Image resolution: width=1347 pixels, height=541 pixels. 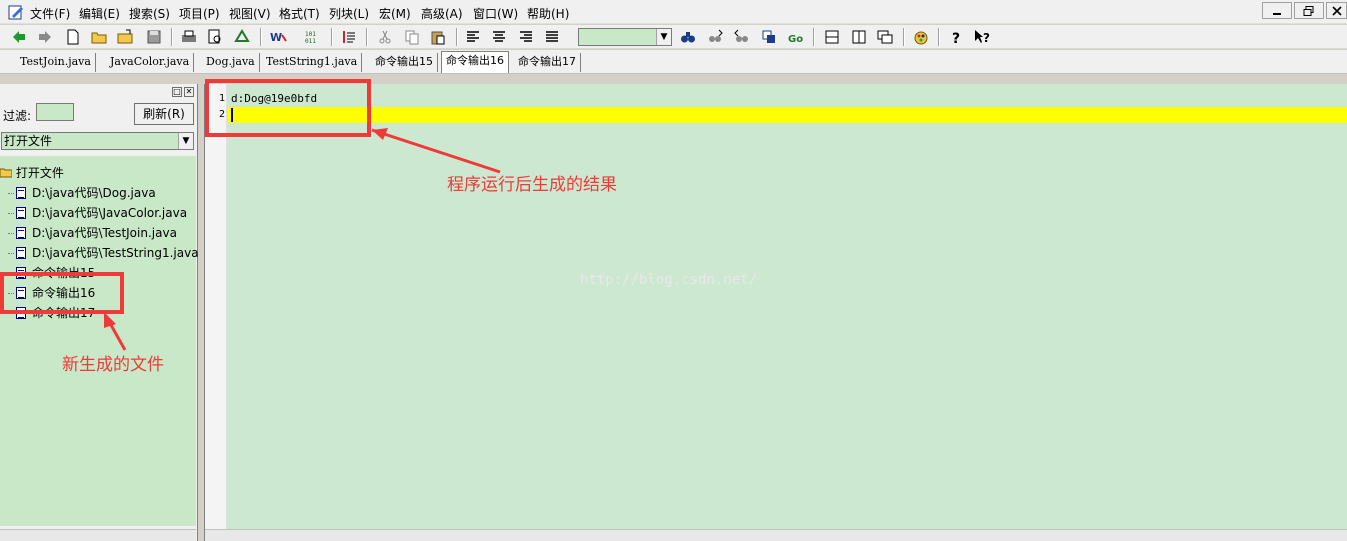 I want to click on new-file-arrowhead-icon, so click(x=110, y=320).